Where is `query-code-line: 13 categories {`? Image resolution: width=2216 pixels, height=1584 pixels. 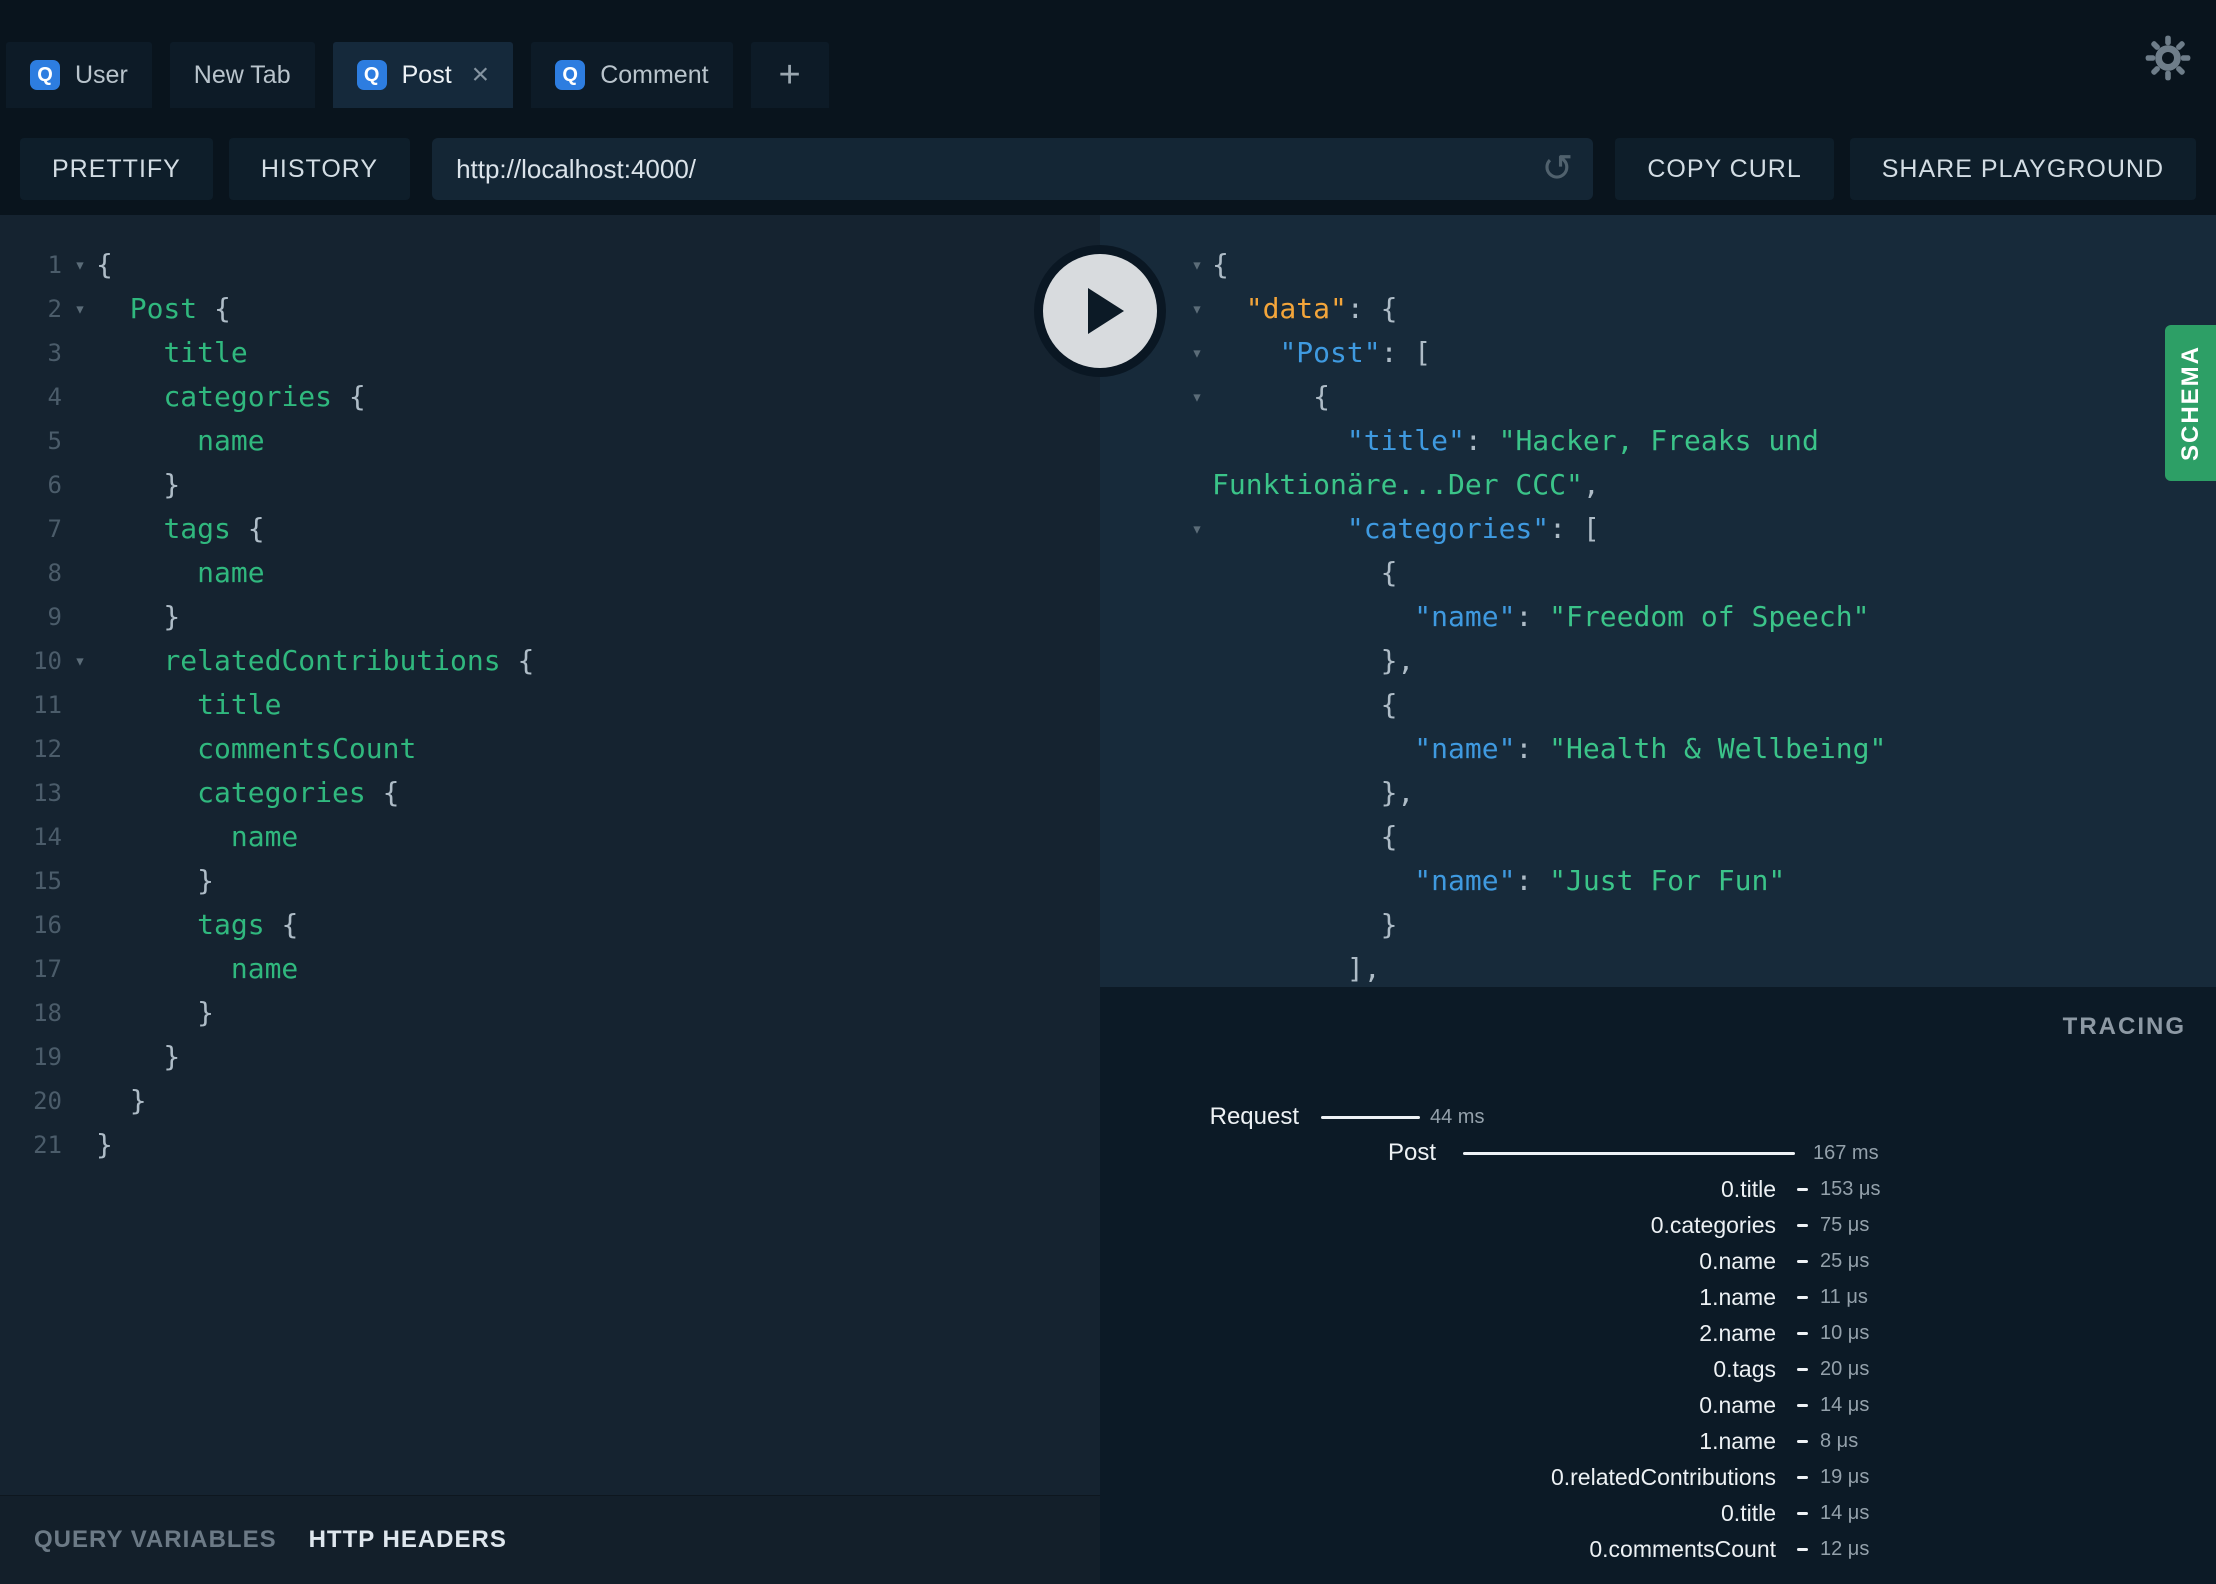 query-code-line: 13 categories { is located at coordinates (550, 793).